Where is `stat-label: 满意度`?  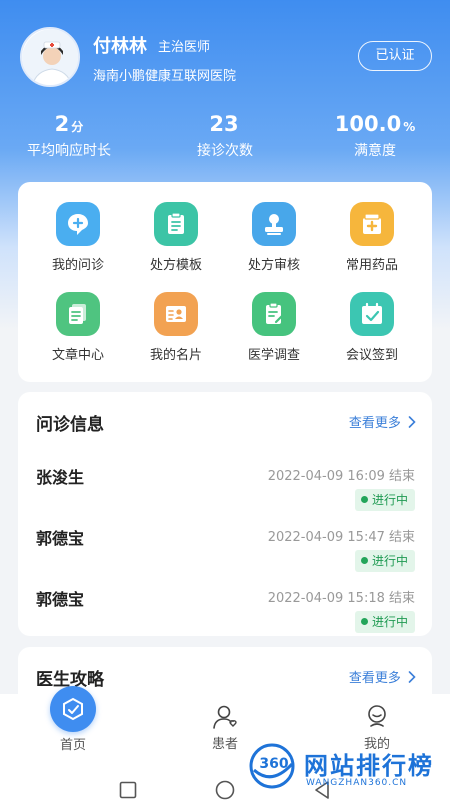
stat-label: 满意度 is located at coordinates (375, 151).